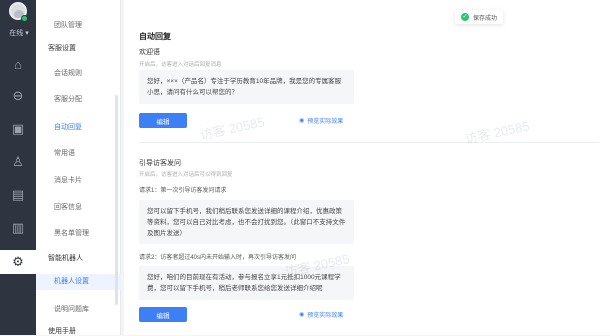 The image size is (610, 336). I want to click on guide-preview-link: ◉ 预览实际效果, so click(321, 314).